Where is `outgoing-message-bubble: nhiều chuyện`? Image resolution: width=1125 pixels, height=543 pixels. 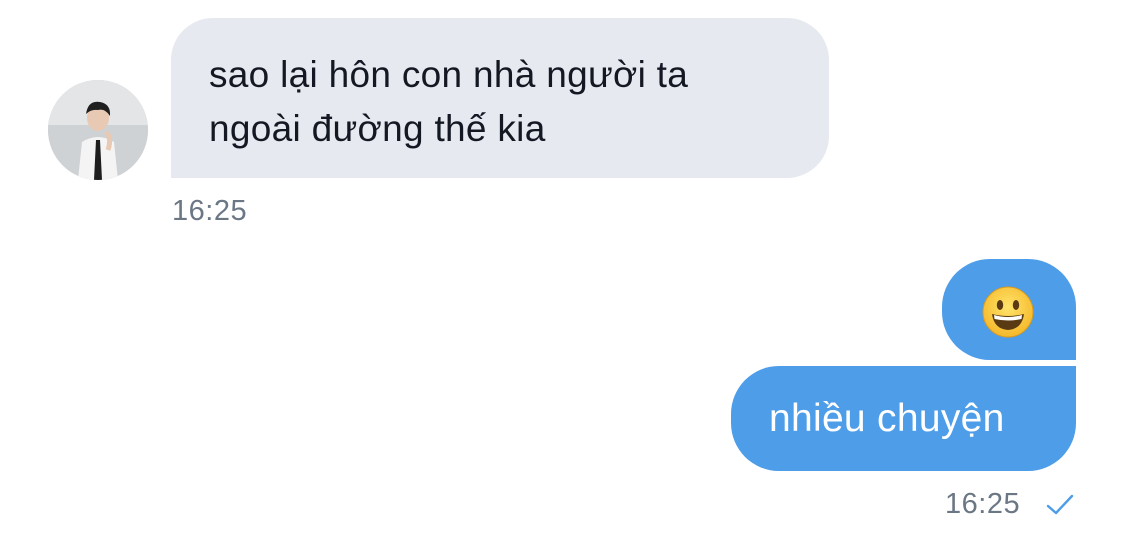 outgoing-message-bubble: nhiều chuyện is located at coordinates (903, 418).